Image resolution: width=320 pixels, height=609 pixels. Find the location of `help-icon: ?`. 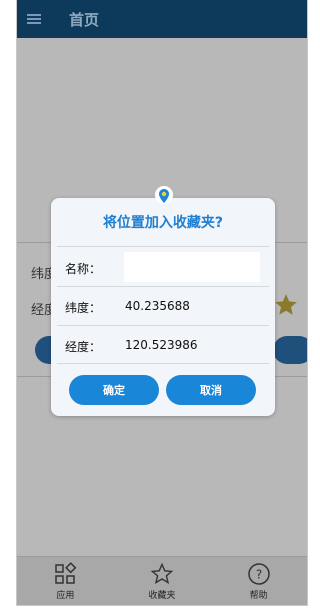

help-icon: ? is located at coordinates (258, 573).